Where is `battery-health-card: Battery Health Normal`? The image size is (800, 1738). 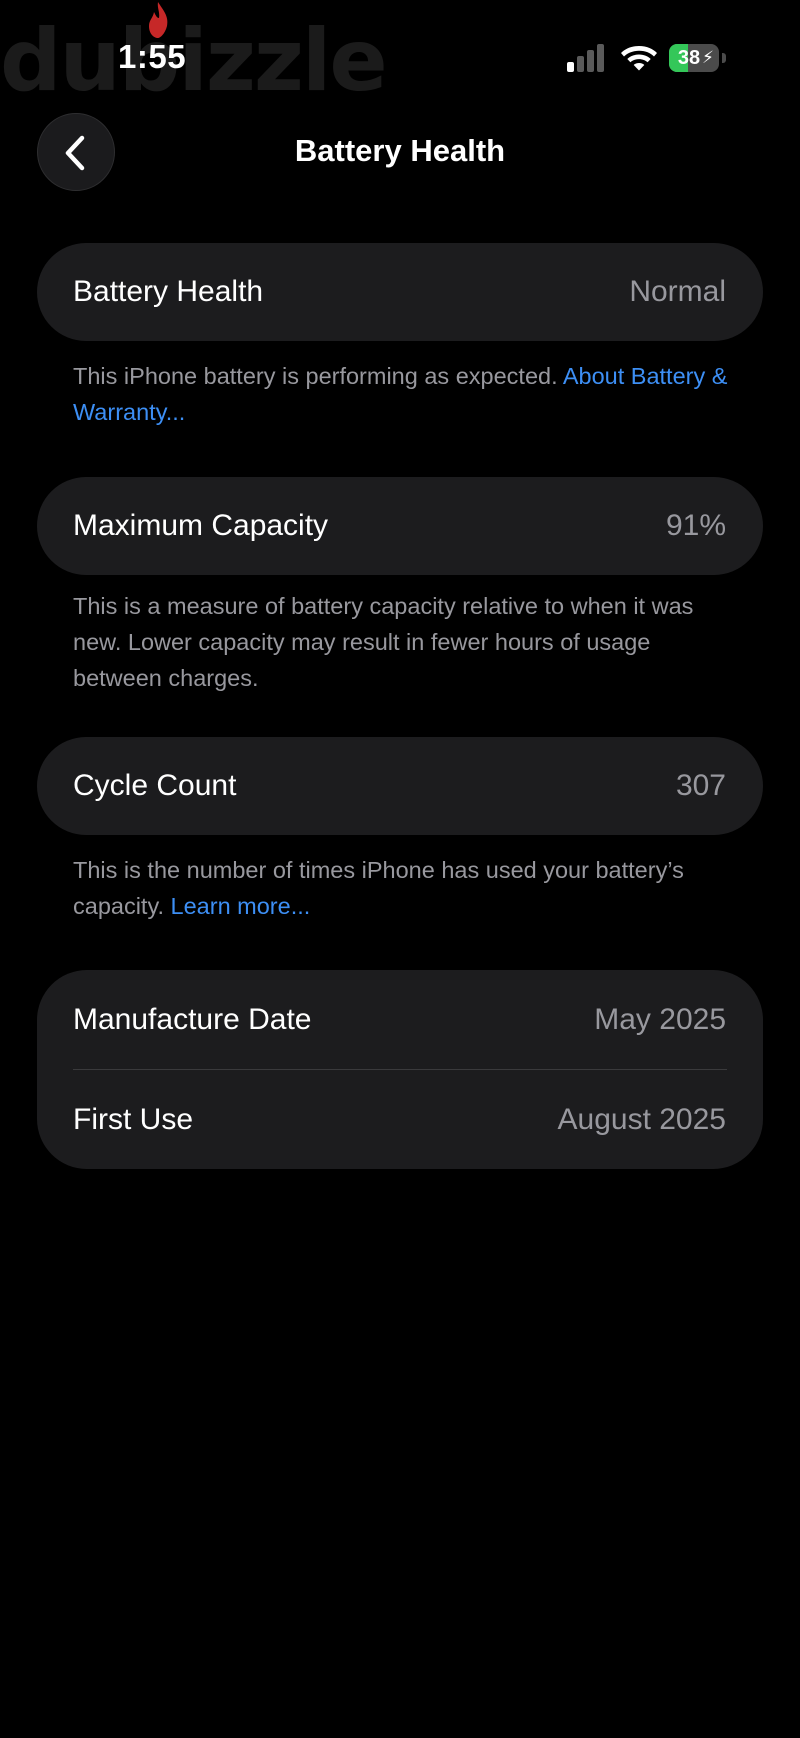 battery-health-card: Battery Health Normal is located at coordinates (400, 292).